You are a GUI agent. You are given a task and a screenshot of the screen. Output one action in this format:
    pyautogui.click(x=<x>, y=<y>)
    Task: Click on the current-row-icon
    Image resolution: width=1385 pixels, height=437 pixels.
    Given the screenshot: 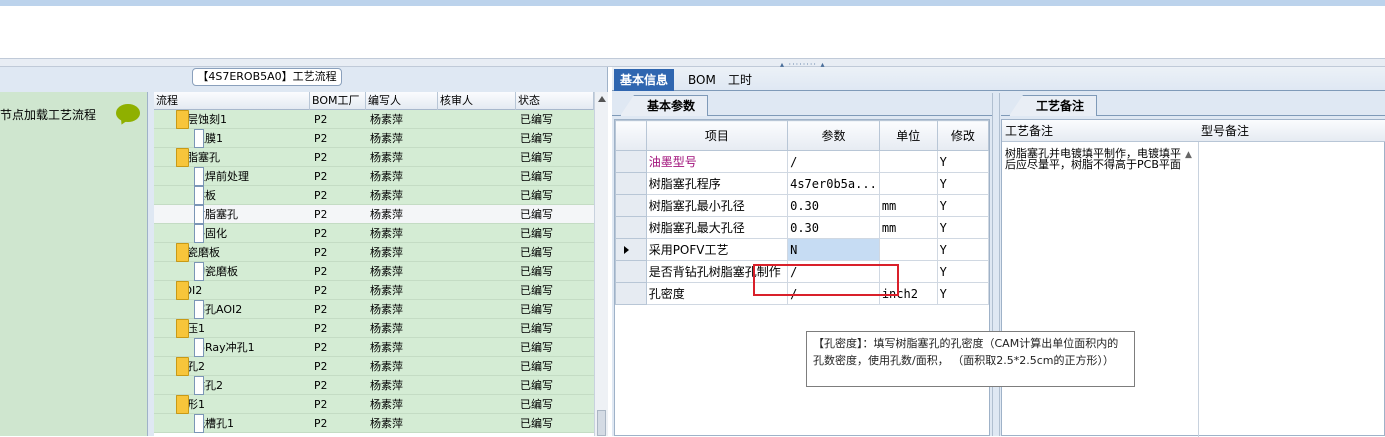 What is the action you would take?
    pyautogui.click(x=626, y=250)
    